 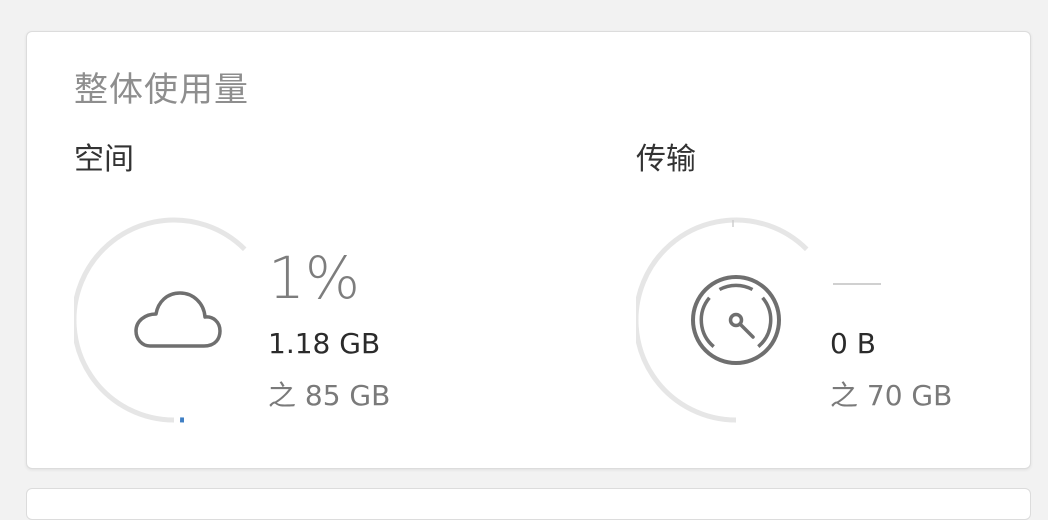 I want to click on transfer-percent-placeholder, so click(x=857, y=284).